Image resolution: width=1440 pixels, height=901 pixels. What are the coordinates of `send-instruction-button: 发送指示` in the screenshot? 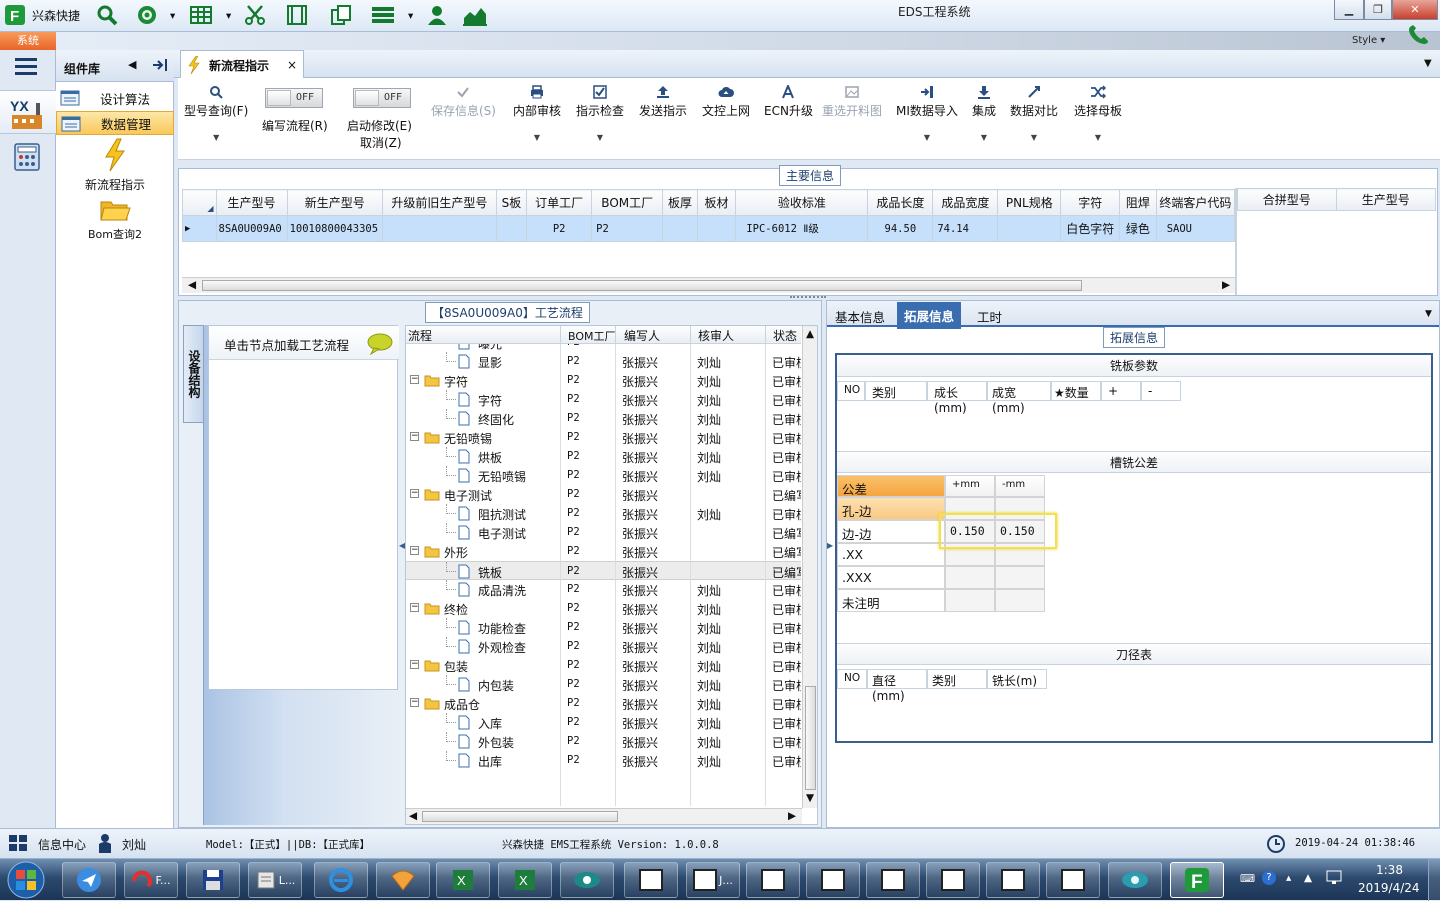 It's located at (663, 100).